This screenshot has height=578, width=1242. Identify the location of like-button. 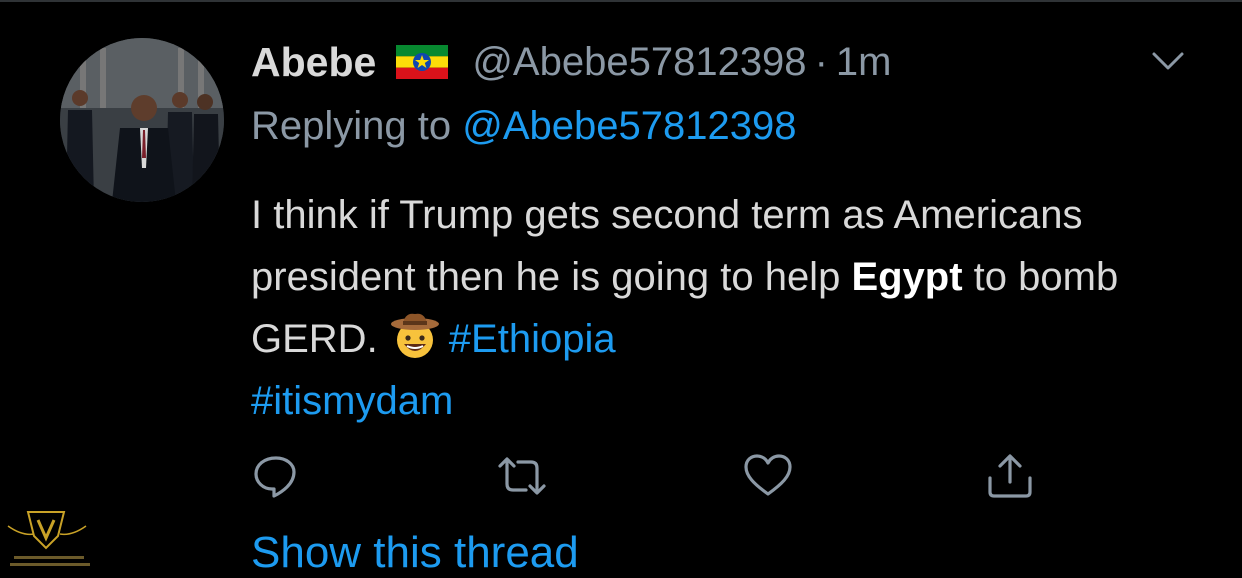
(768, 476).